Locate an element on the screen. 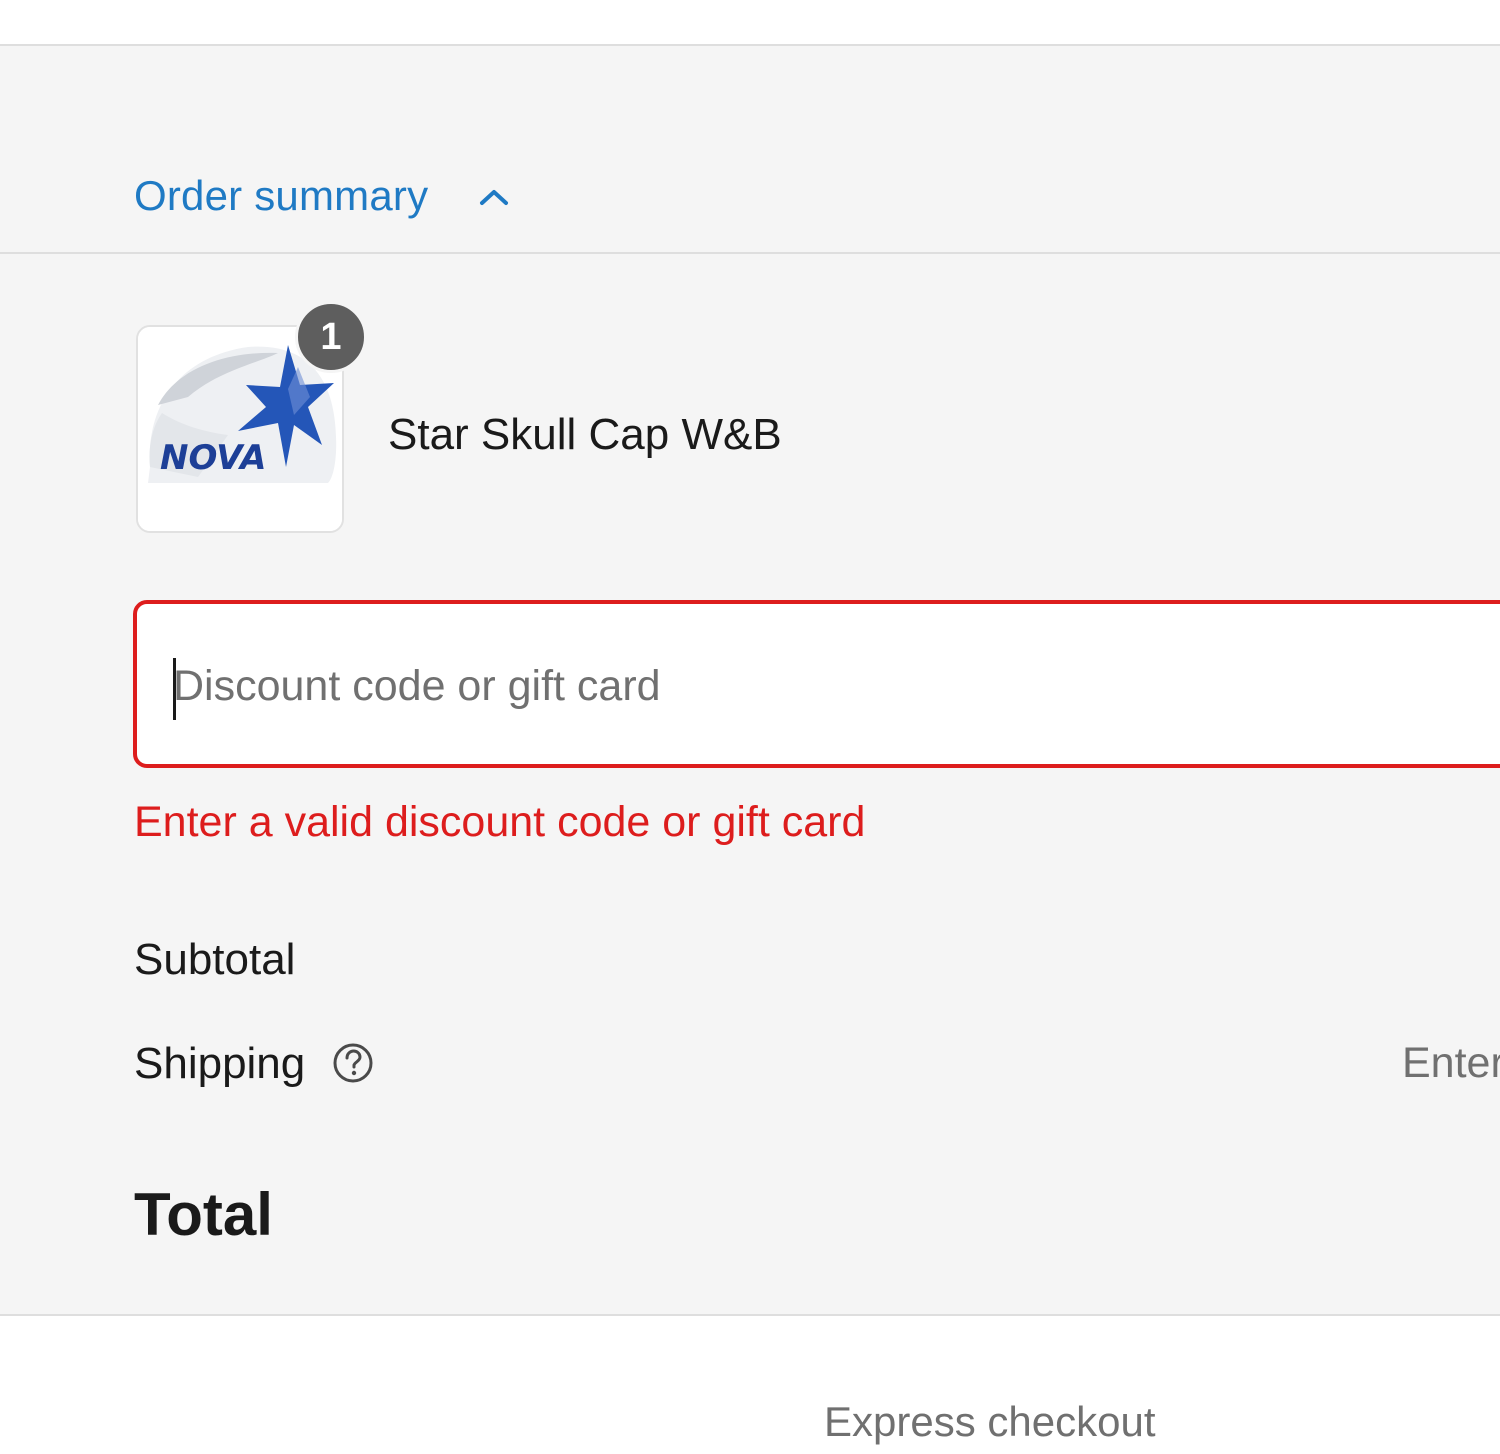 This screenshot has width=1500, height=1454. discount-field is located at coordinates (816, 684).